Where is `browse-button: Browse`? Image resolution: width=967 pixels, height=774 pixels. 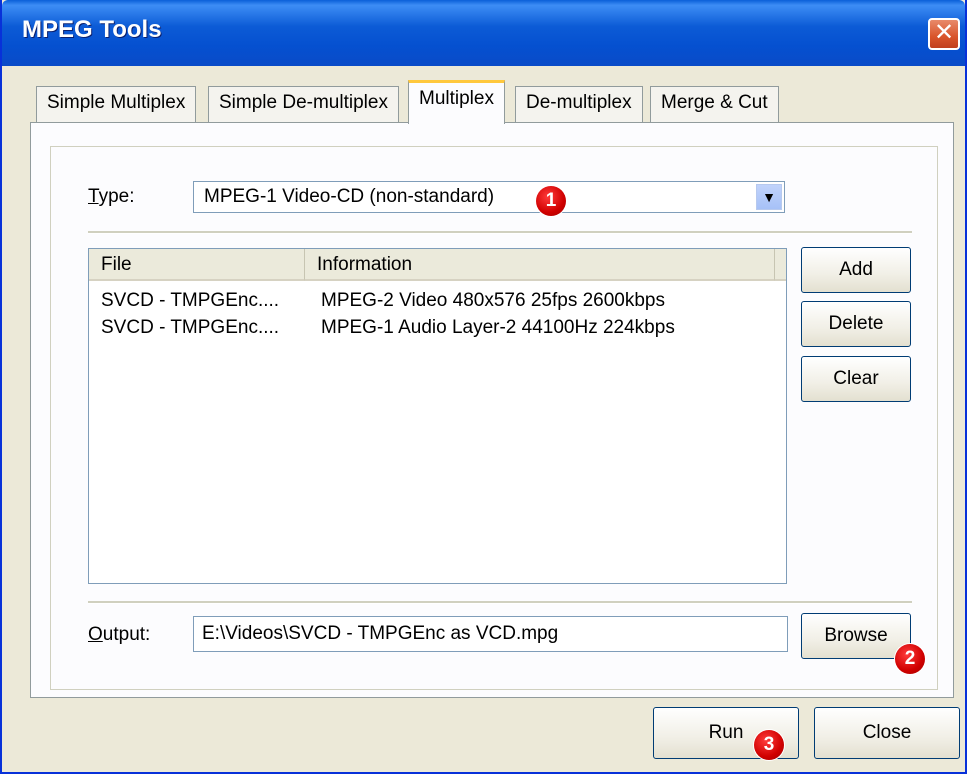
browse-button: Browse is located at coordinates (856, 636).